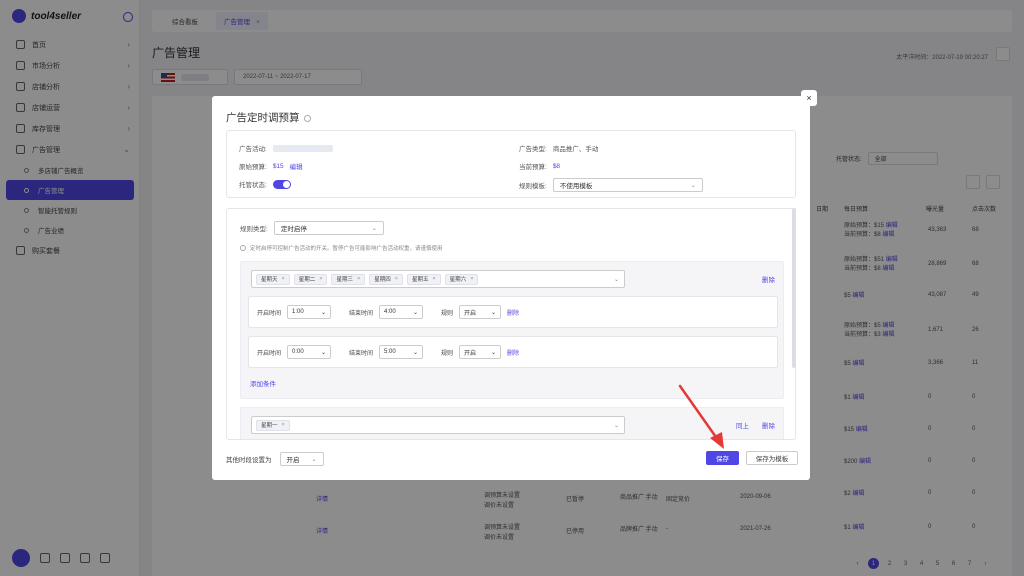 The width and height of the screenshot is (1024, 576). I want to click on time-rule-row: 开启时间 0:00 ⌄ 结束时间 5:00 ⌄ 规则 开启 ⌄ 删除, so click(513, 352).